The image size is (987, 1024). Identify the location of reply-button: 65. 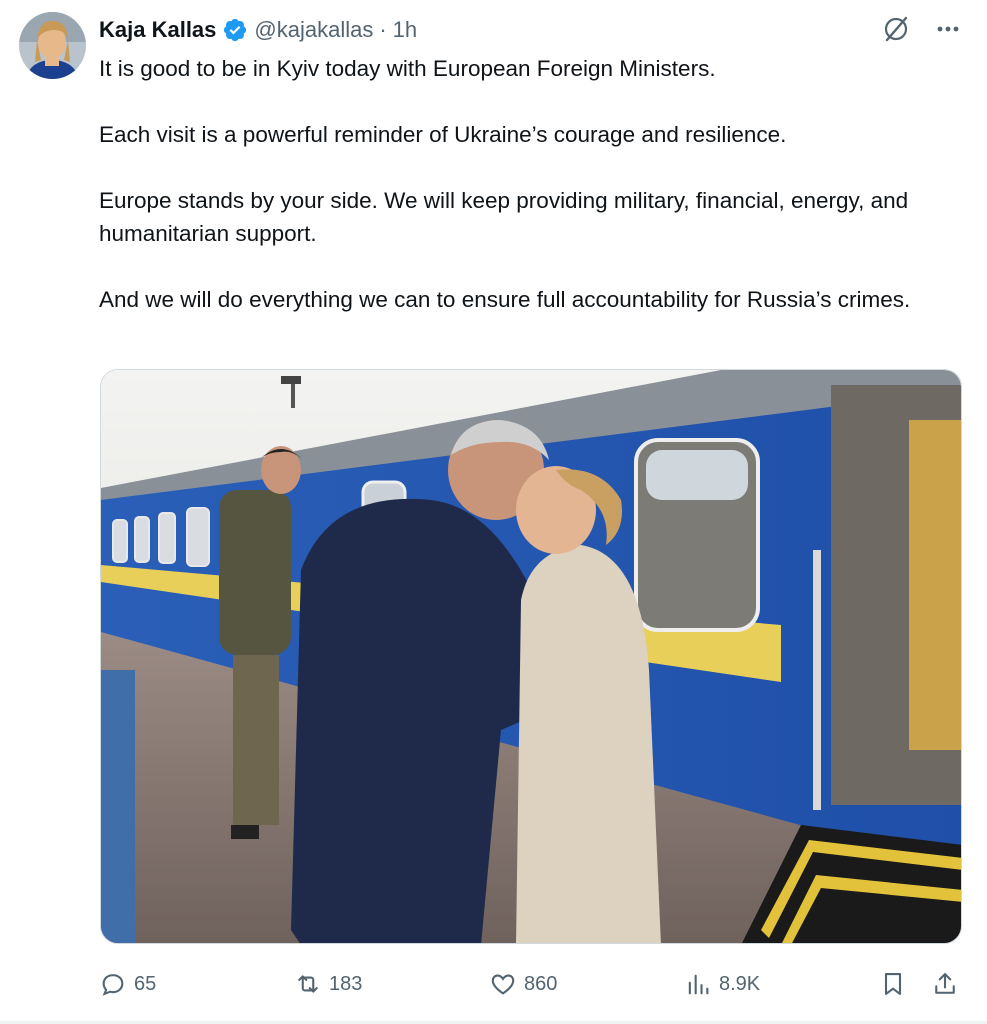
(127, 984).